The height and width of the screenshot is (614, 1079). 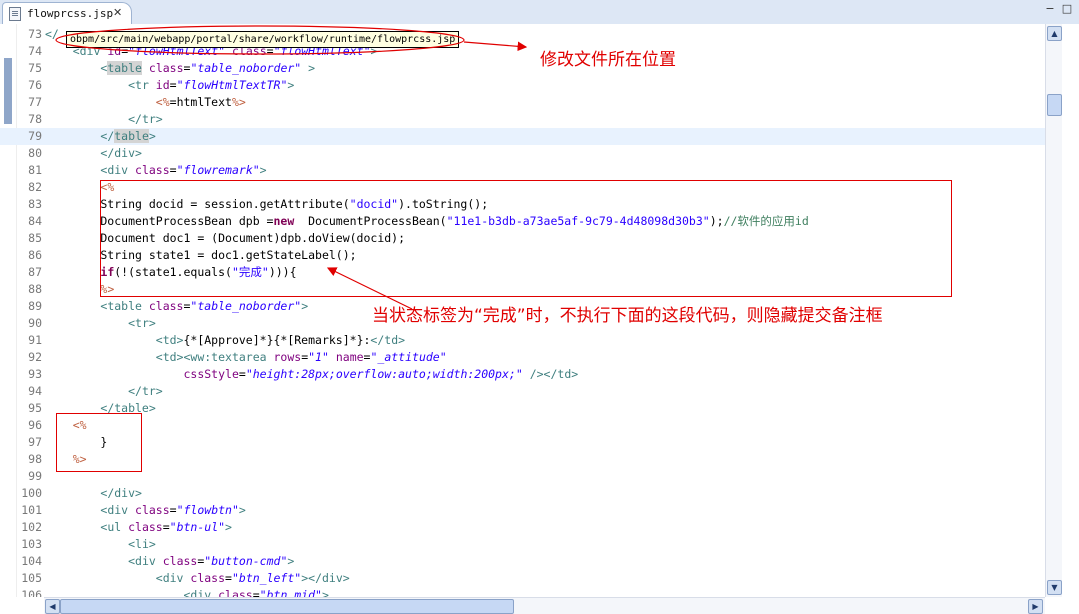 What do you see at coordinates (522, 459) in the screenshot?
I see `code-line: 98 %>` at bounding box center [522, 459].